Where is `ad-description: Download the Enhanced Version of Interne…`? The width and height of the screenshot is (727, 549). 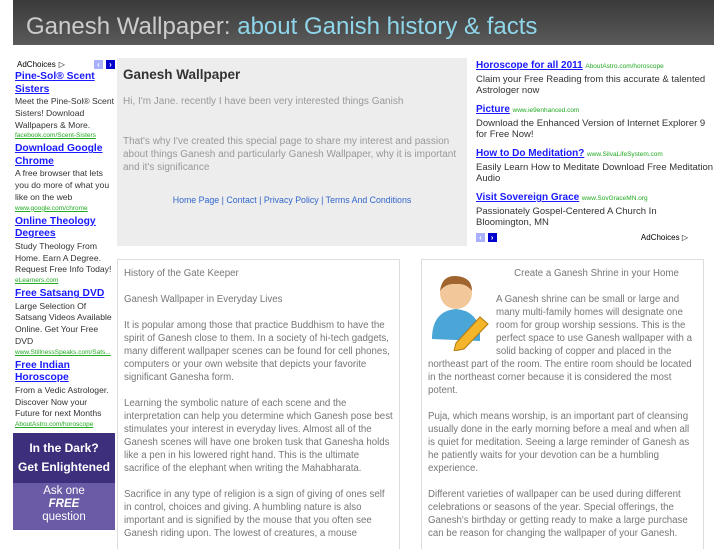
ad-description: Download the Enhanced Version of Interne… is located at coordinates (591, 129).